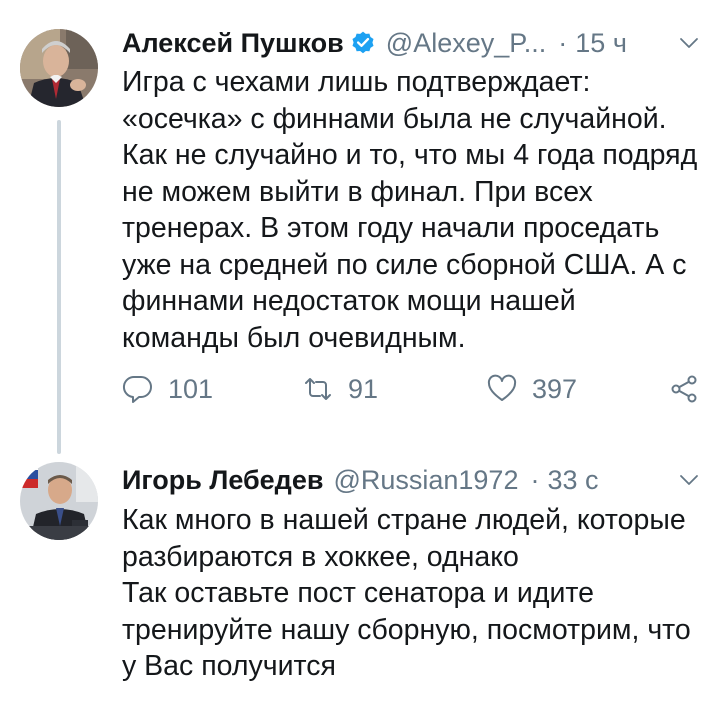  I want to click on tweet-line: «осечка» с финнами была не случайной., so click(394, 118).